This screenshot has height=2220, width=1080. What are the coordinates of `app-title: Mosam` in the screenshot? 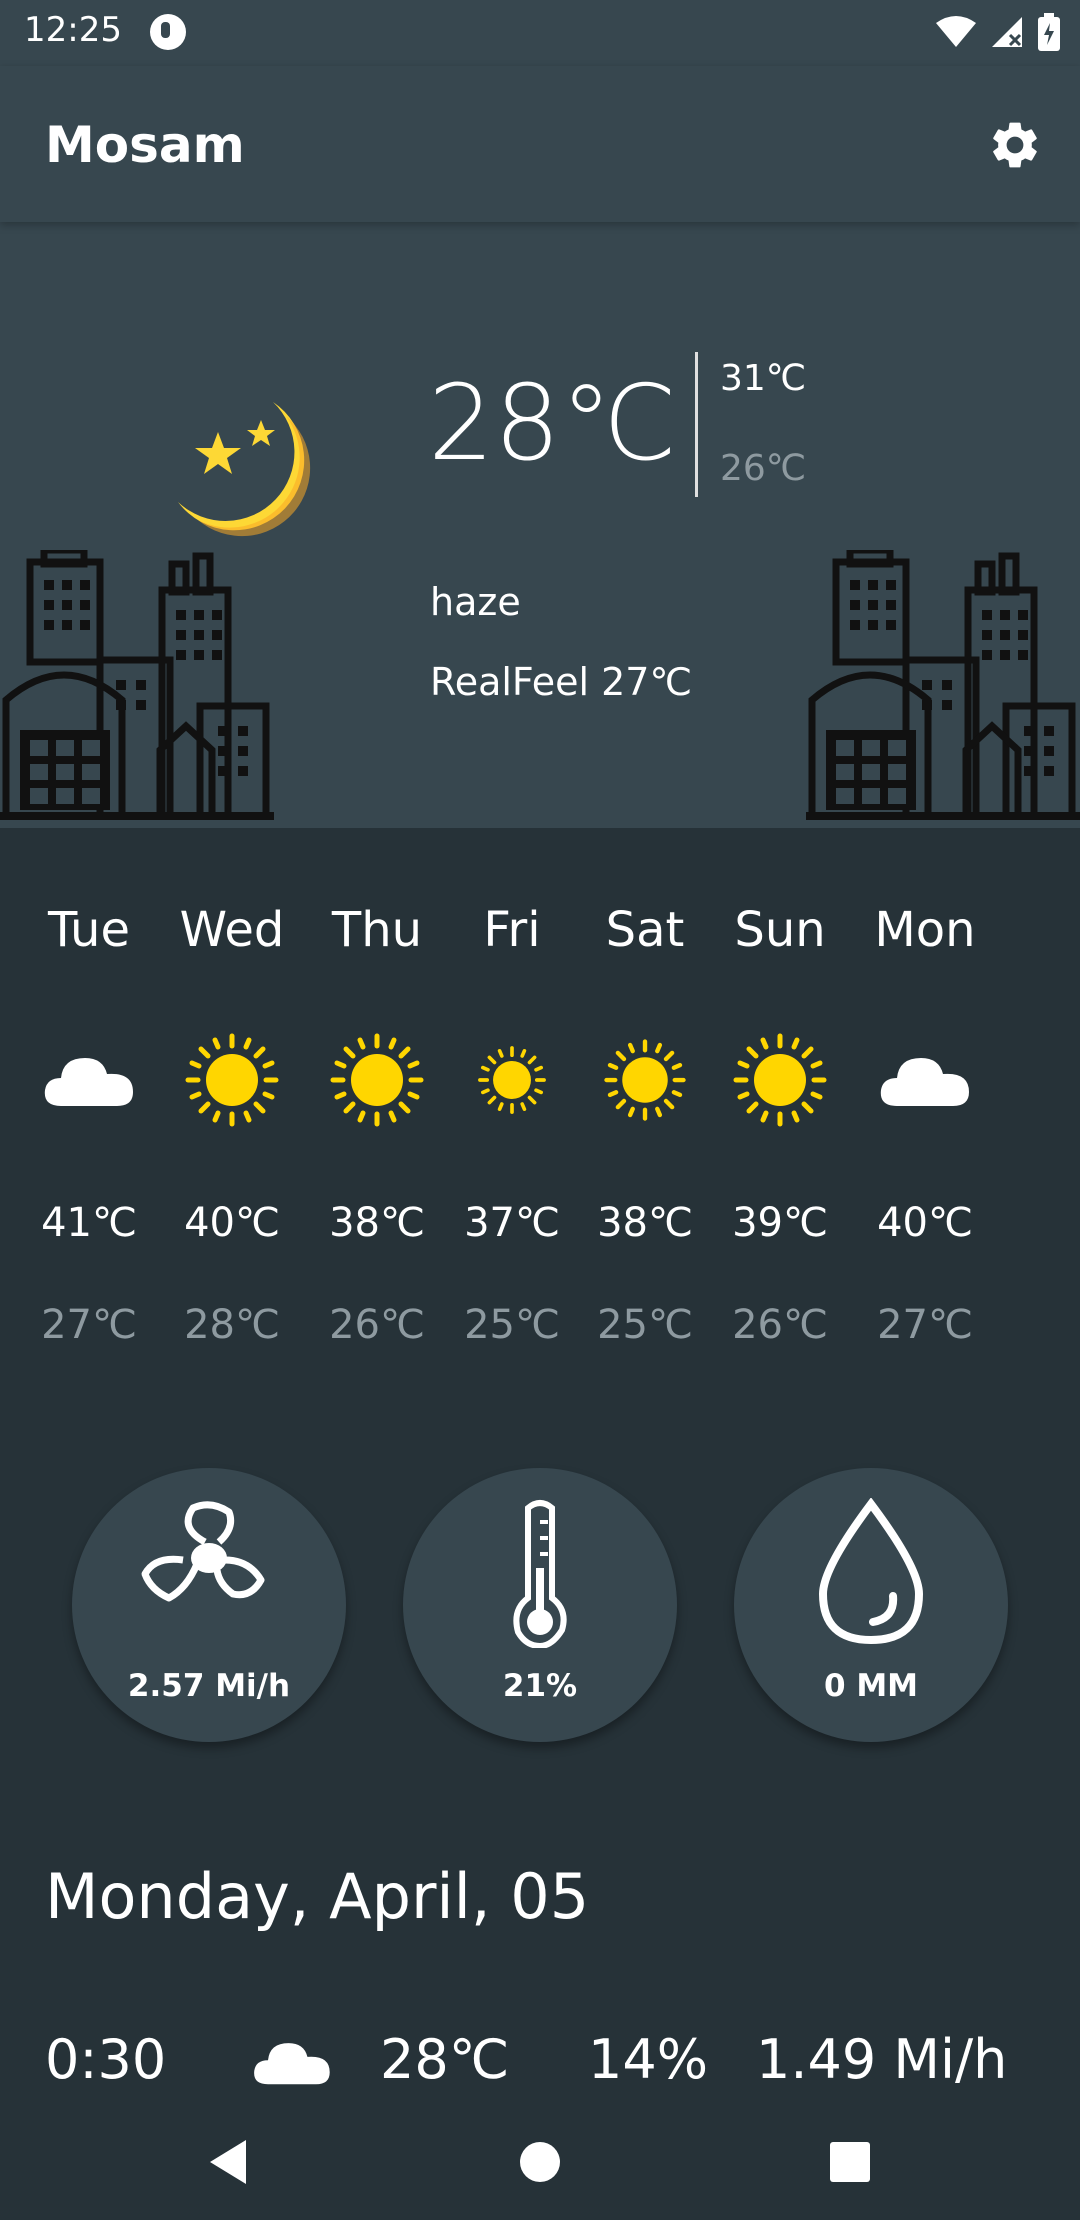 It's located at (145, 145).